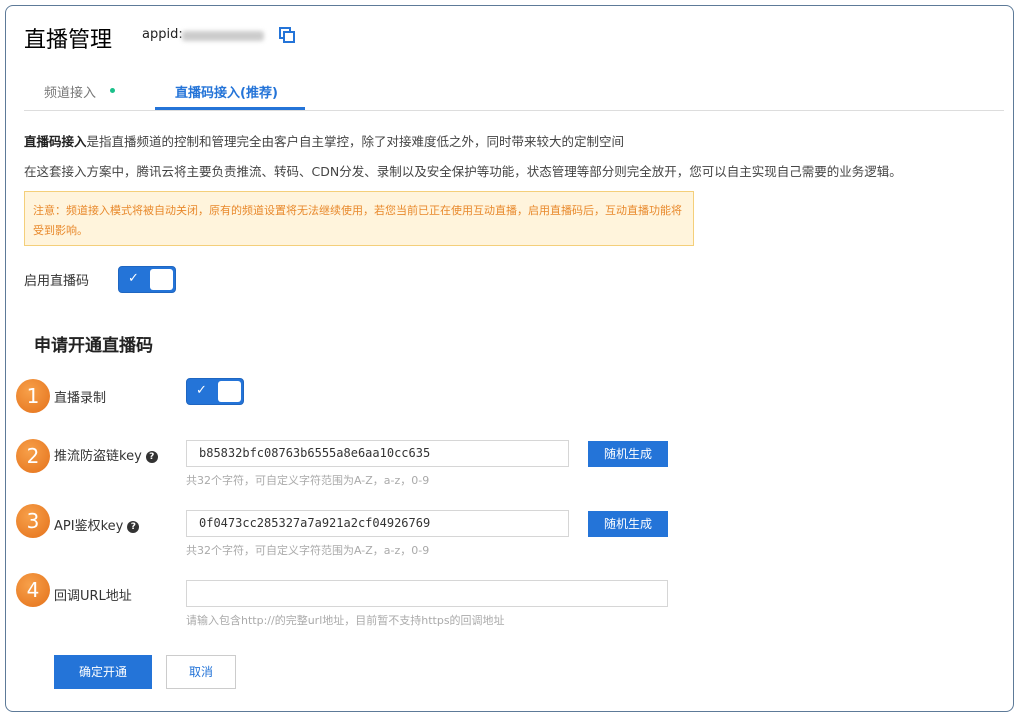 Image resolution: width=1020 pixels, height=716 pixels. Describe the element at coordinates (345, 620) in the screenshot. I see `callback-url-hint: 请输入包含http://的完整url地址，目前暂不支持https的回调地址` at that location.